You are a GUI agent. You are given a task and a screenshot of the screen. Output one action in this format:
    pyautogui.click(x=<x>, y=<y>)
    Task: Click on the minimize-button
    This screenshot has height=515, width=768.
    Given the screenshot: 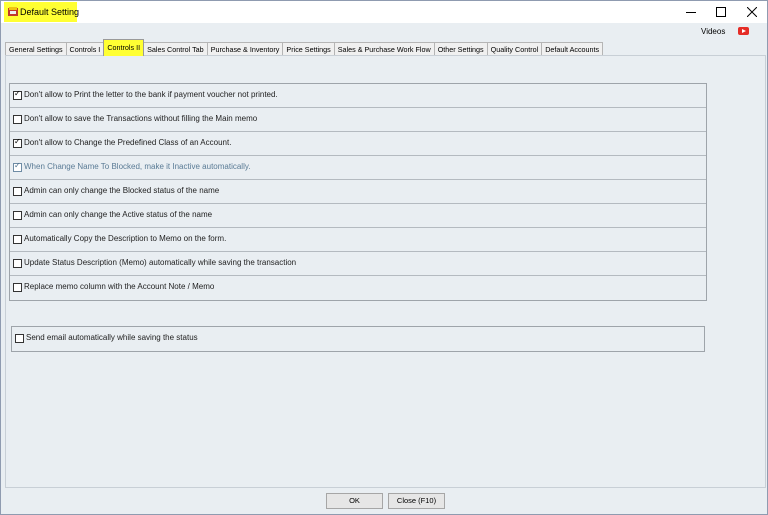 What is the action you would take?
    pyautogui.click(x=691, y=12)
    